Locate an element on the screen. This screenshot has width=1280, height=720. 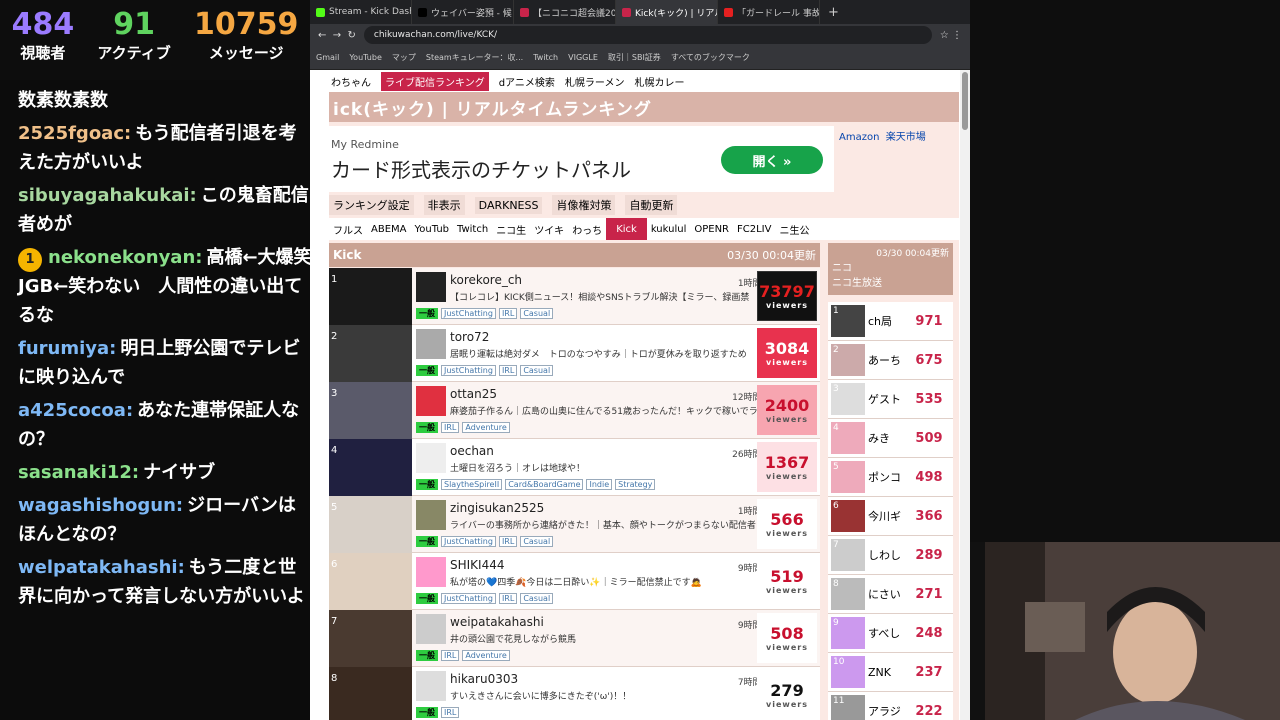
site-nav-item: ライブ配信ランキング is located at coordinates (435, 81).